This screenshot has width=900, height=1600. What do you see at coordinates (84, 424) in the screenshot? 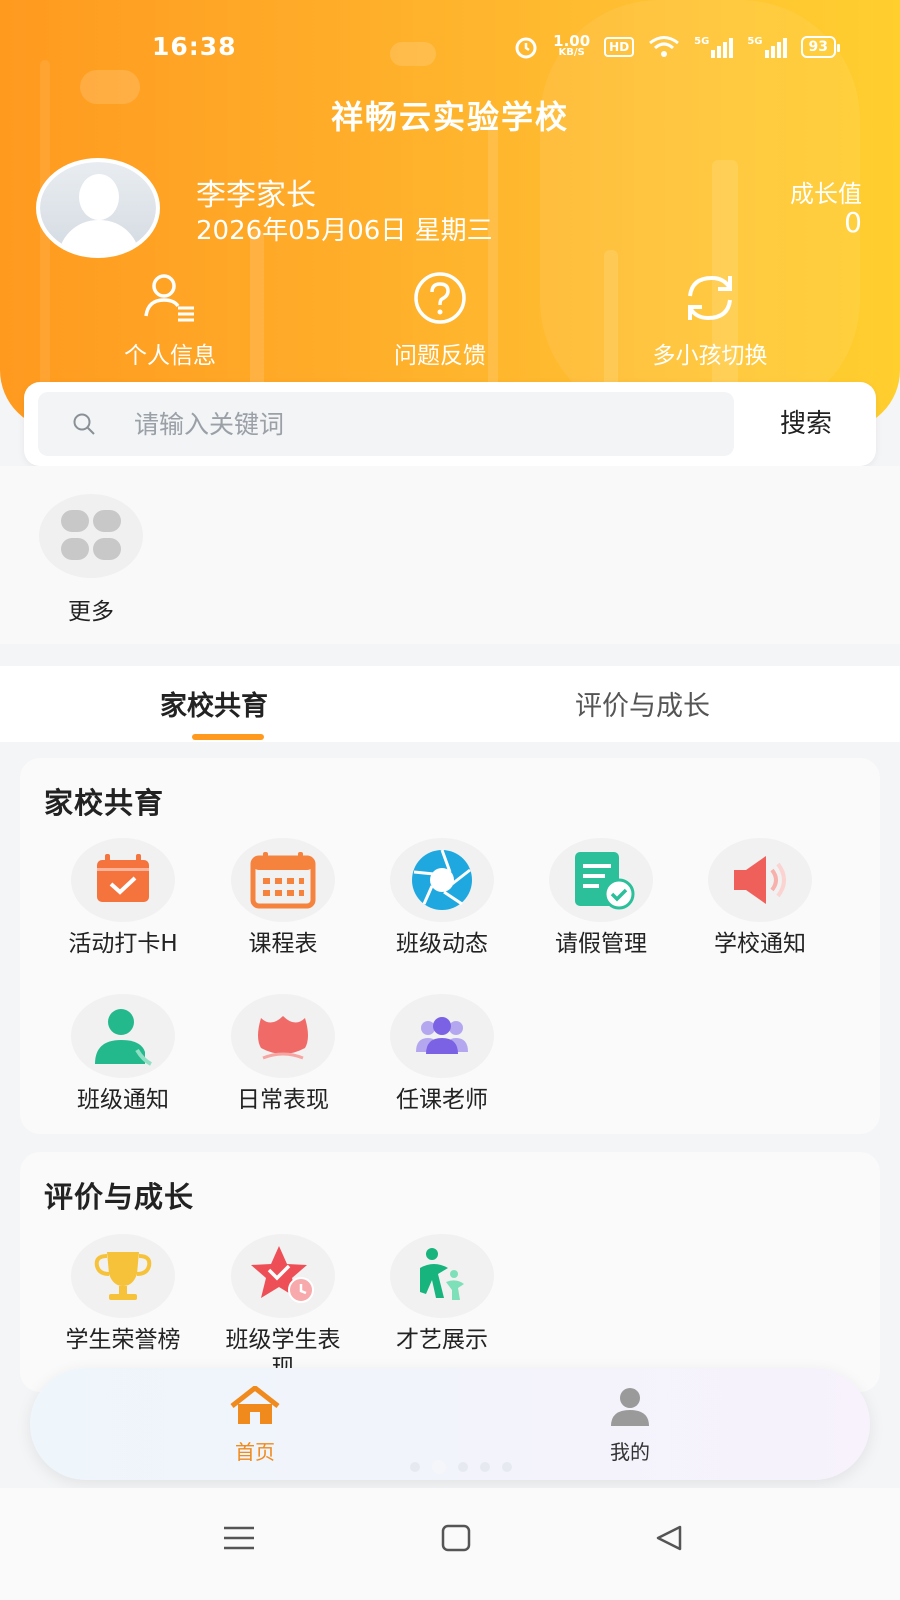
I see `search-icon` at bounding box center [84, 424].